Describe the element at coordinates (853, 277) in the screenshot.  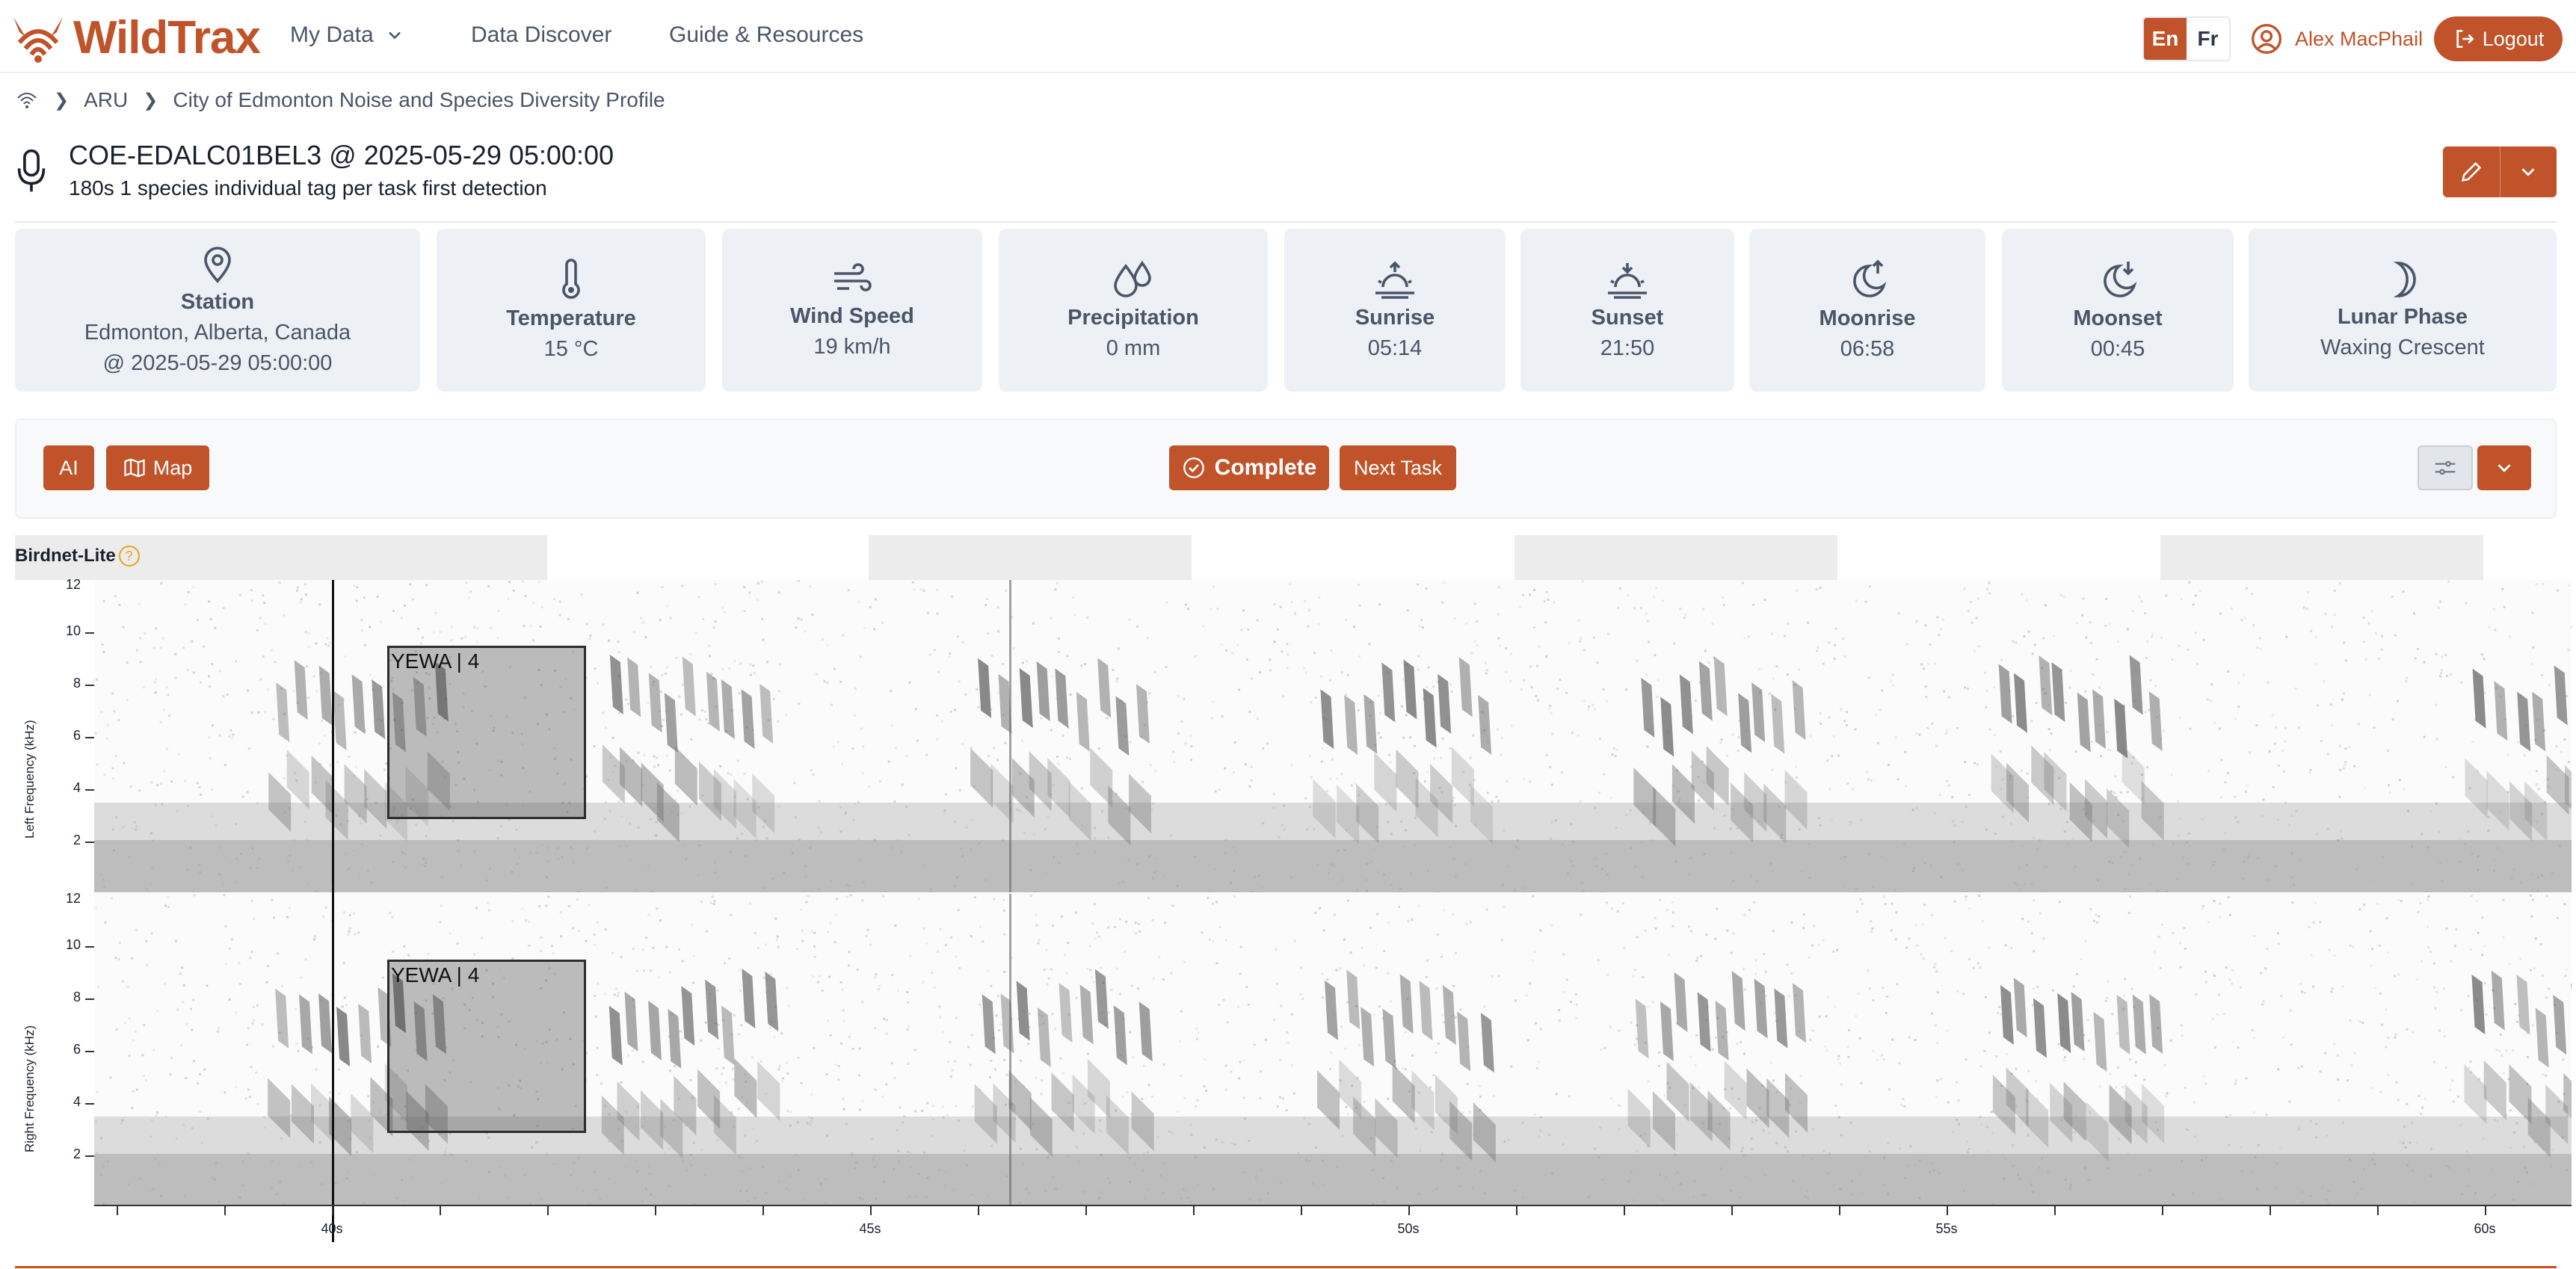
I see `wind-icon` at that location.